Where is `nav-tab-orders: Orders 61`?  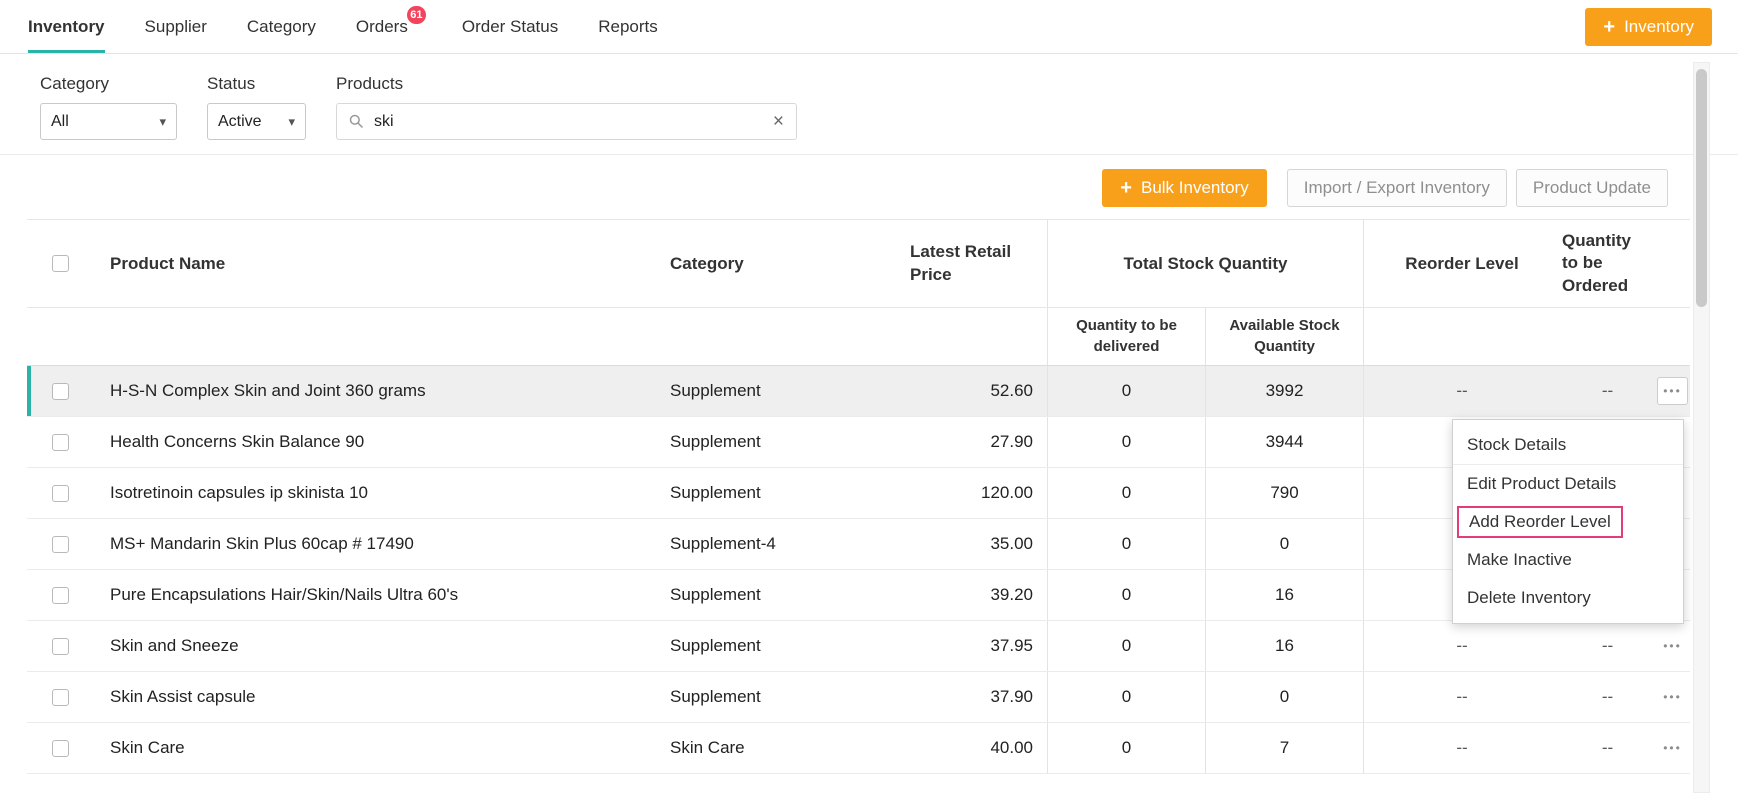 nav-tab-orders: Orders 61 is located at coordinates (390, 26).